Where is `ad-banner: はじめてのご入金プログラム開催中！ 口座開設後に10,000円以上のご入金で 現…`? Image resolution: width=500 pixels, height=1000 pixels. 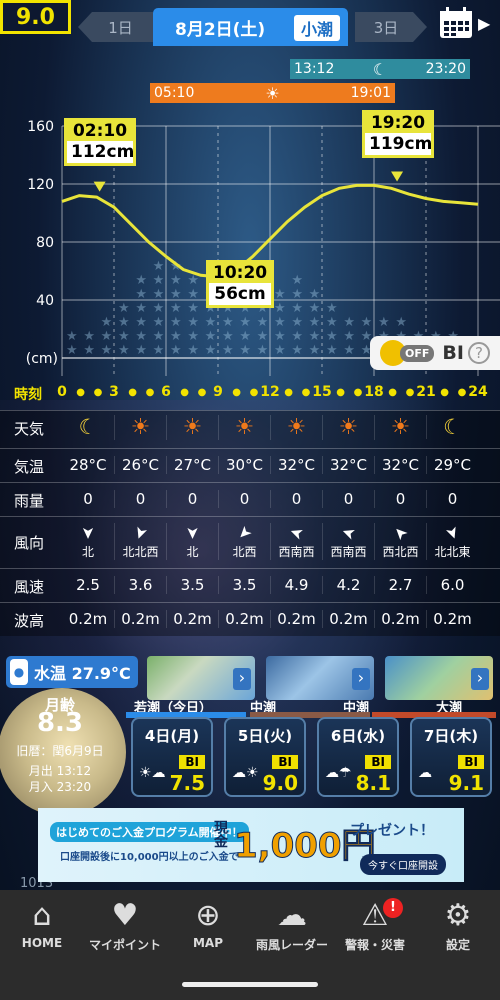
ad-banner: はじめてのご入金プログラム開催中！ 口座開設後に10,000円以上のご入金で 現… is located at coordinates (251, 845).